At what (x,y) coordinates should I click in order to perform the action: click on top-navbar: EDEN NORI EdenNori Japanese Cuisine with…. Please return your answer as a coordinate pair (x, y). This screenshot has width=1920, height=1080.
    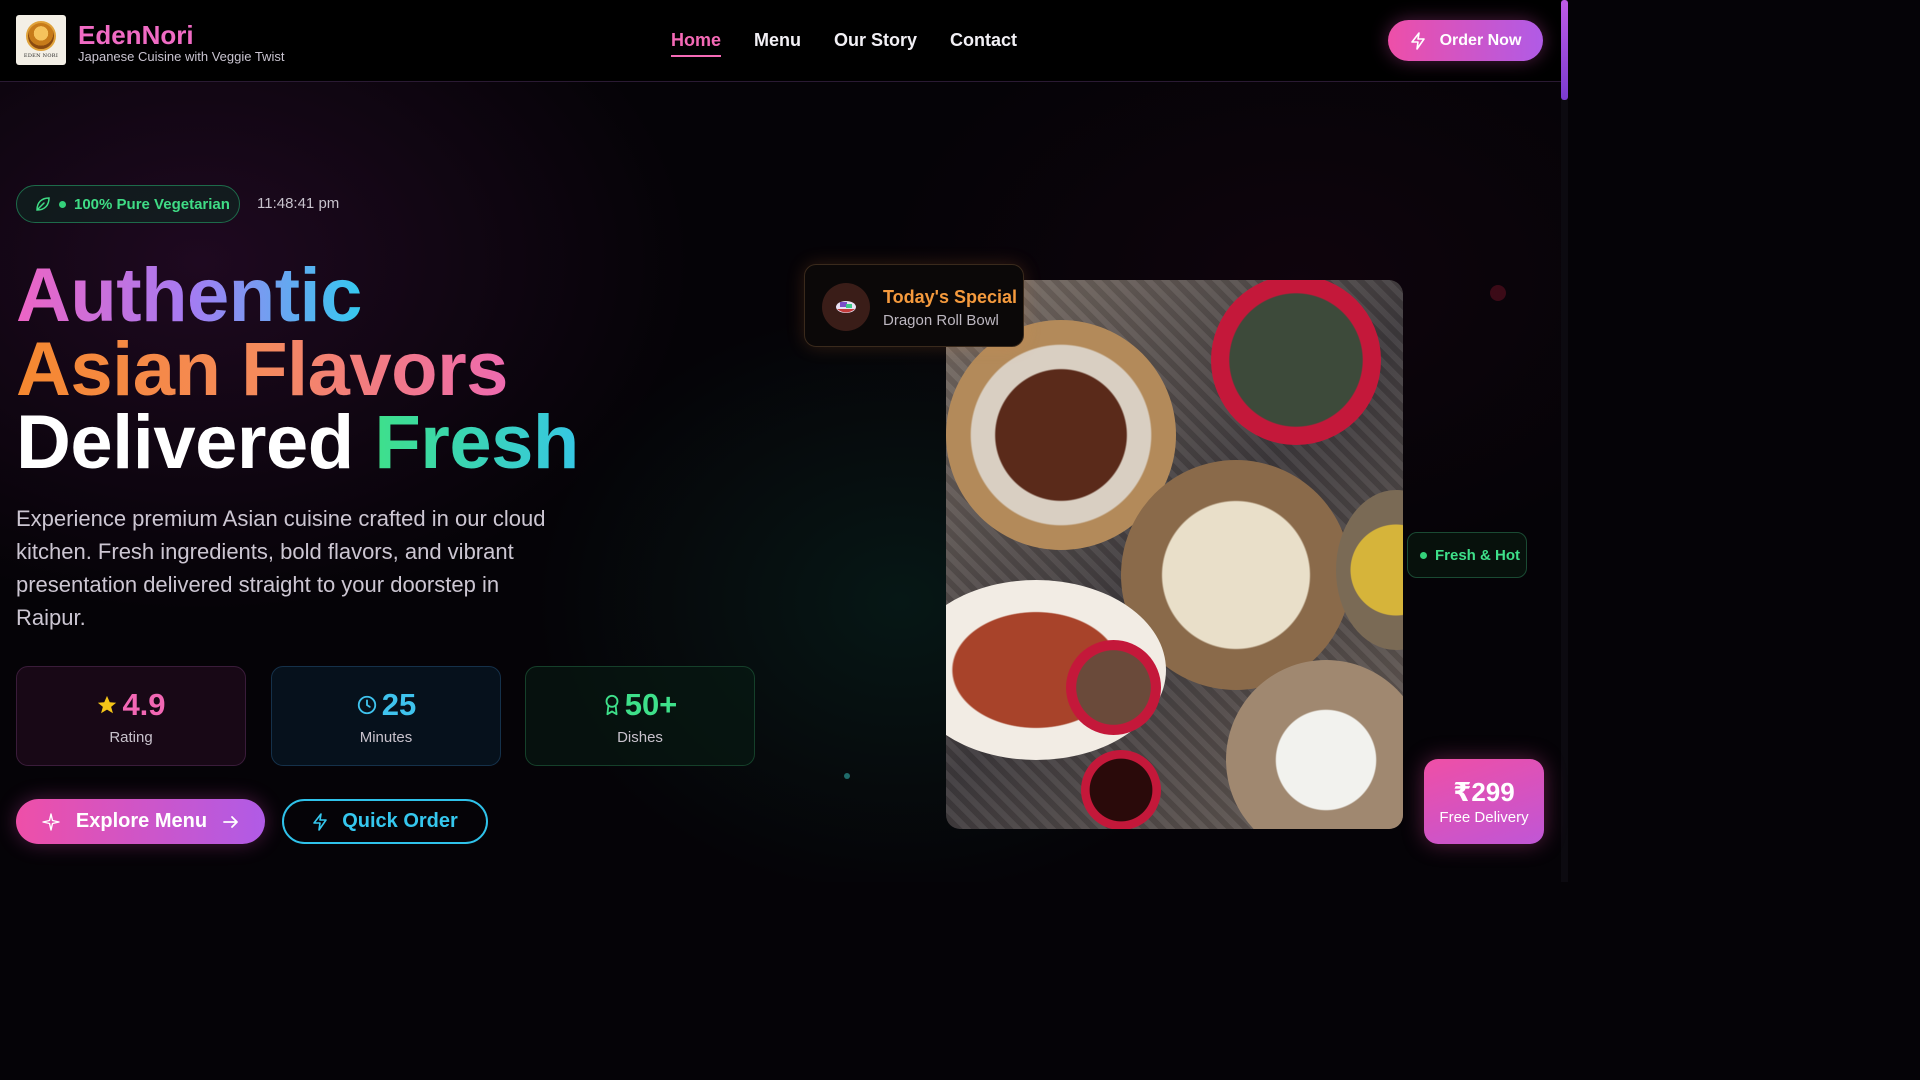
    Looking at the image, I should click on (784, 41).